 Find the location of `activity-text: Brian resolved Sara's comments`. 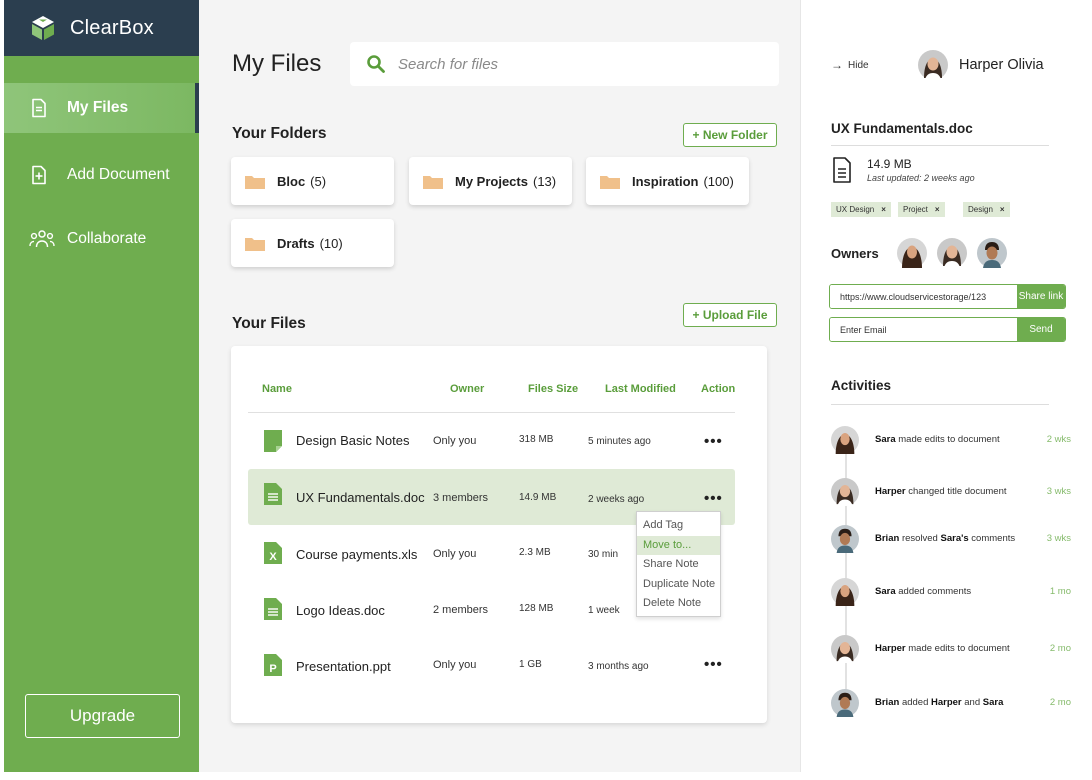

activity-text: Brian resolved Sara's comments is located at coordinates (945, 538).